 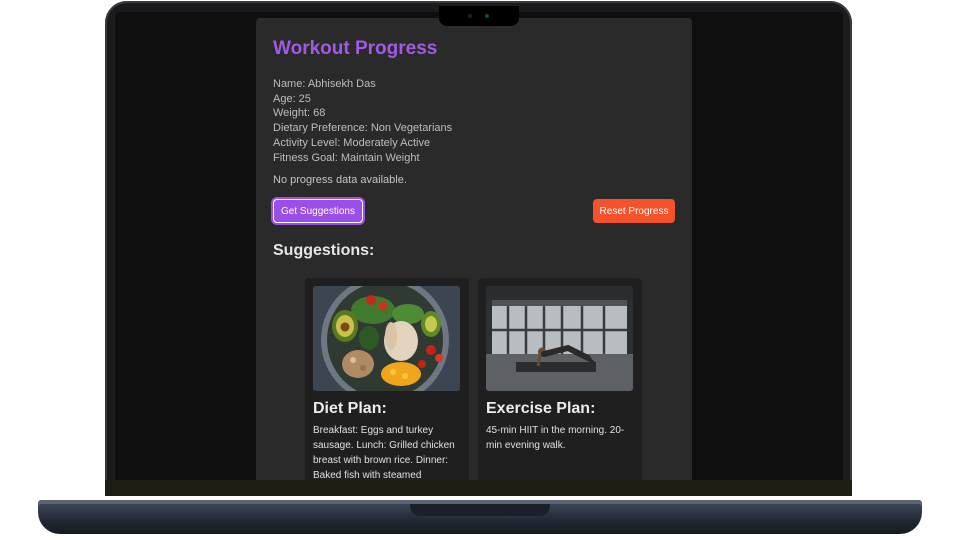 I want to click on reset-progress-button: Reset Progress, so click(x=634, y=211).